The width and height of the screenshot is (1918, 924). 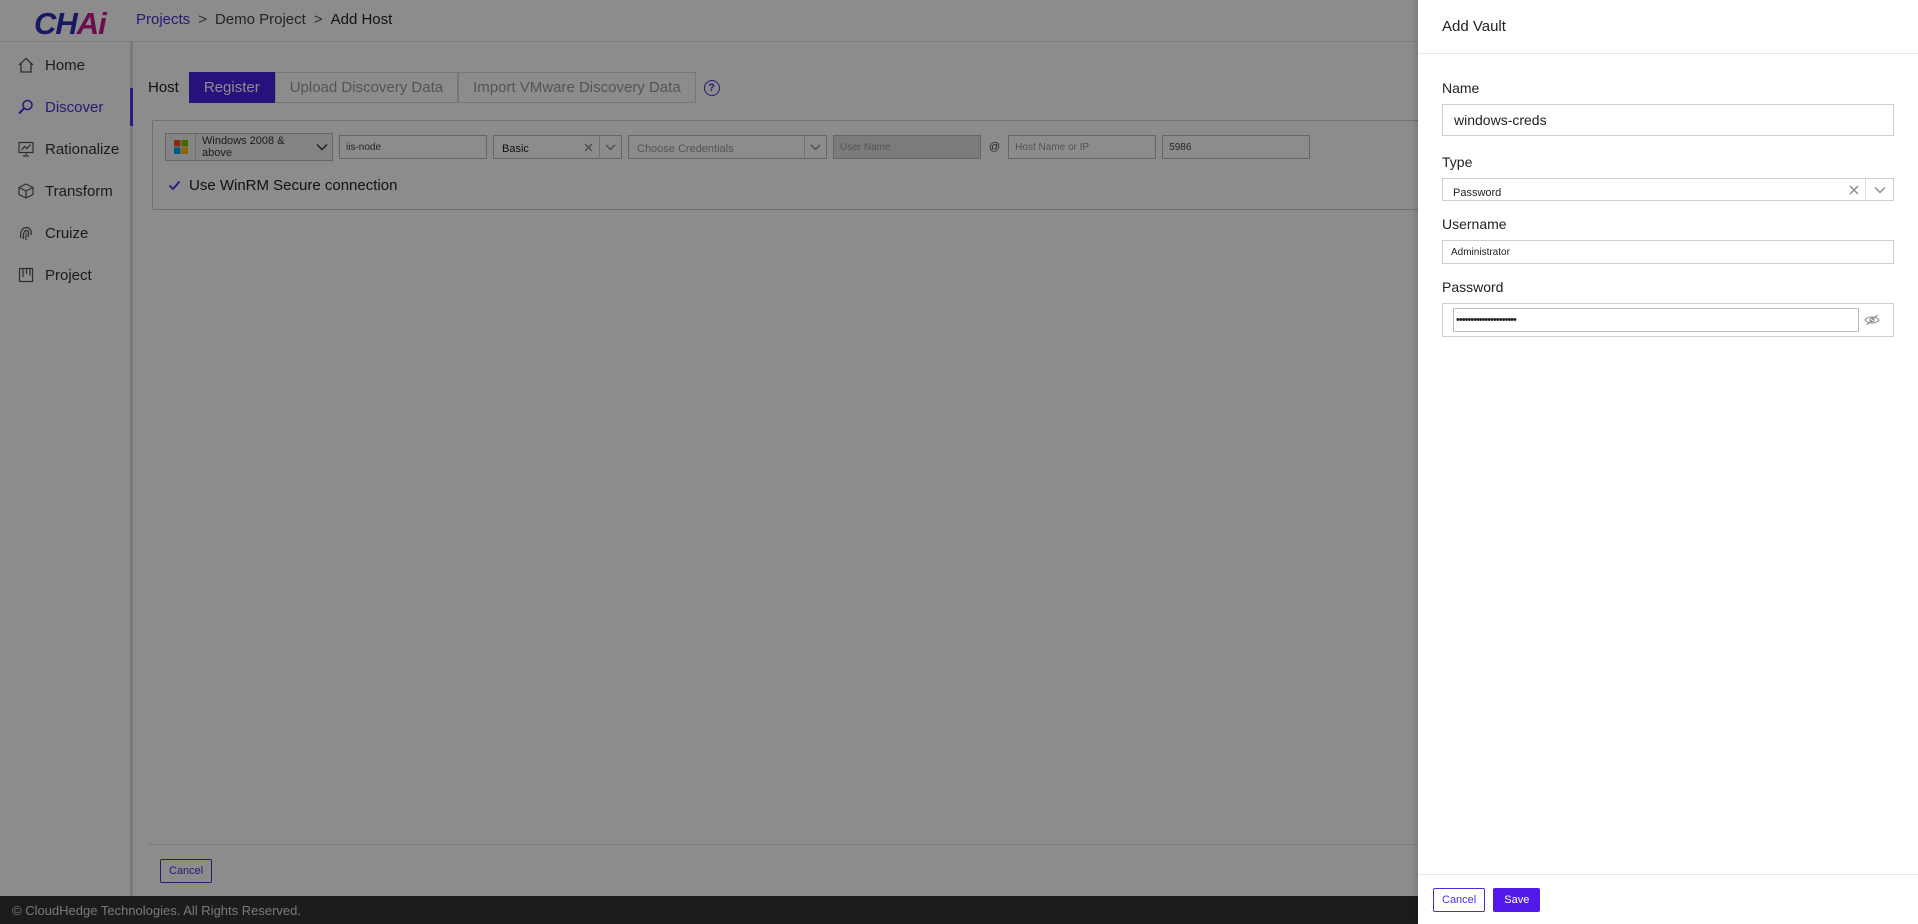 What do you see at coordinates (1477, 192) in the screenshot?
I see `vault-type-value: Password` at bounding box center [1477, 192].